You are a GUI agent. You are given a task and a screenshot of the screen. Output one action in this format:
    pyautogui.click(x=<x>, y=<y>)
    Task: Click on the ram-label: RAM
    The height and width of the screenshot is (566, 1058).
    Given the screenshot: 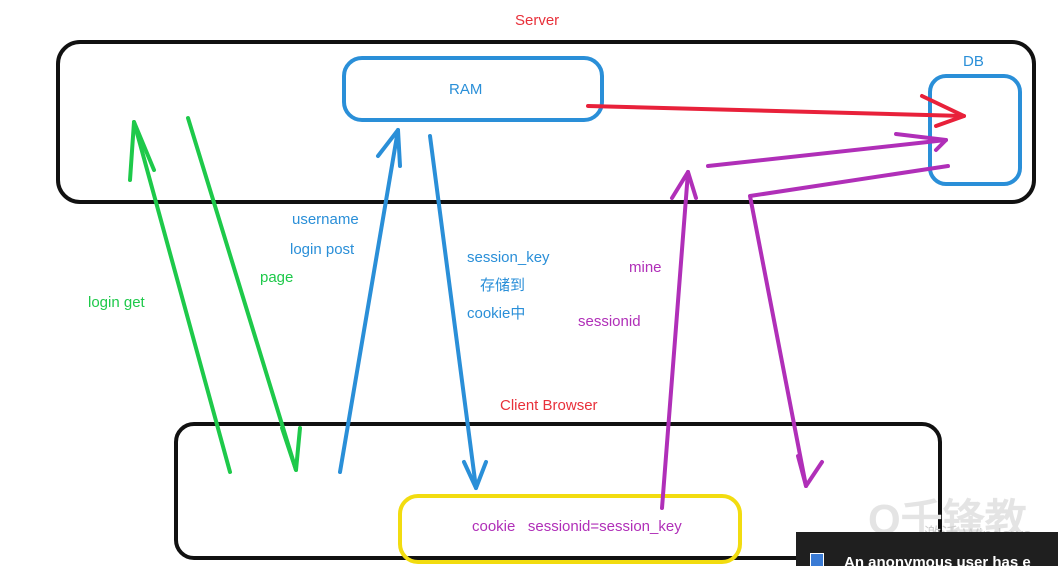 What is the action you would take?
    pyautogui.click(x=465, y=89)
    